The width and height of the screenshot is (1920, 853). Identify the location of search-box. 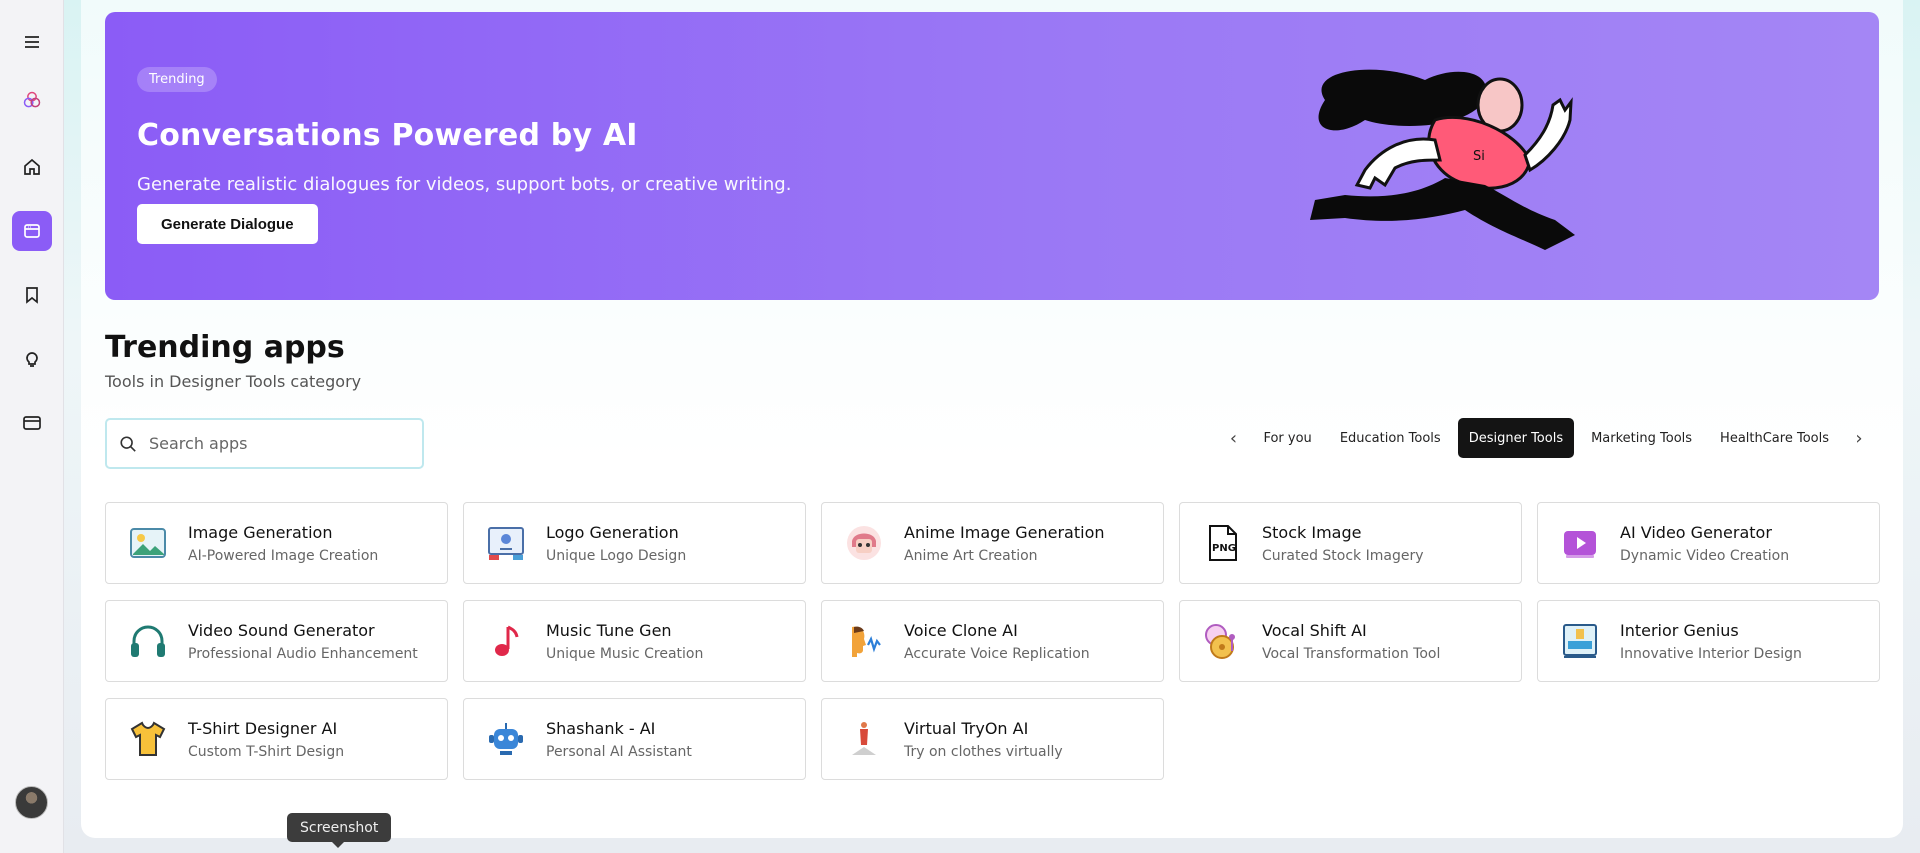
(264, 443).